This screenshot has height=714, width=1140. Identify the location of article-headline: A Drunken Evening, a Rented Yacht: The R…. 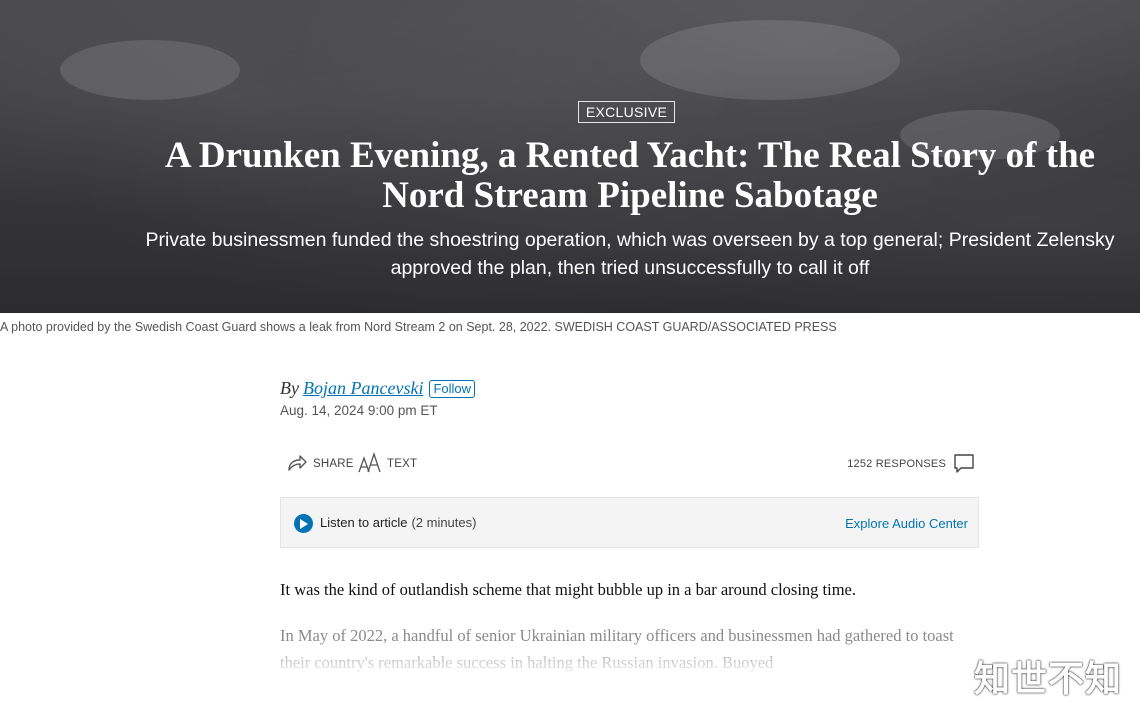
(630, 175).